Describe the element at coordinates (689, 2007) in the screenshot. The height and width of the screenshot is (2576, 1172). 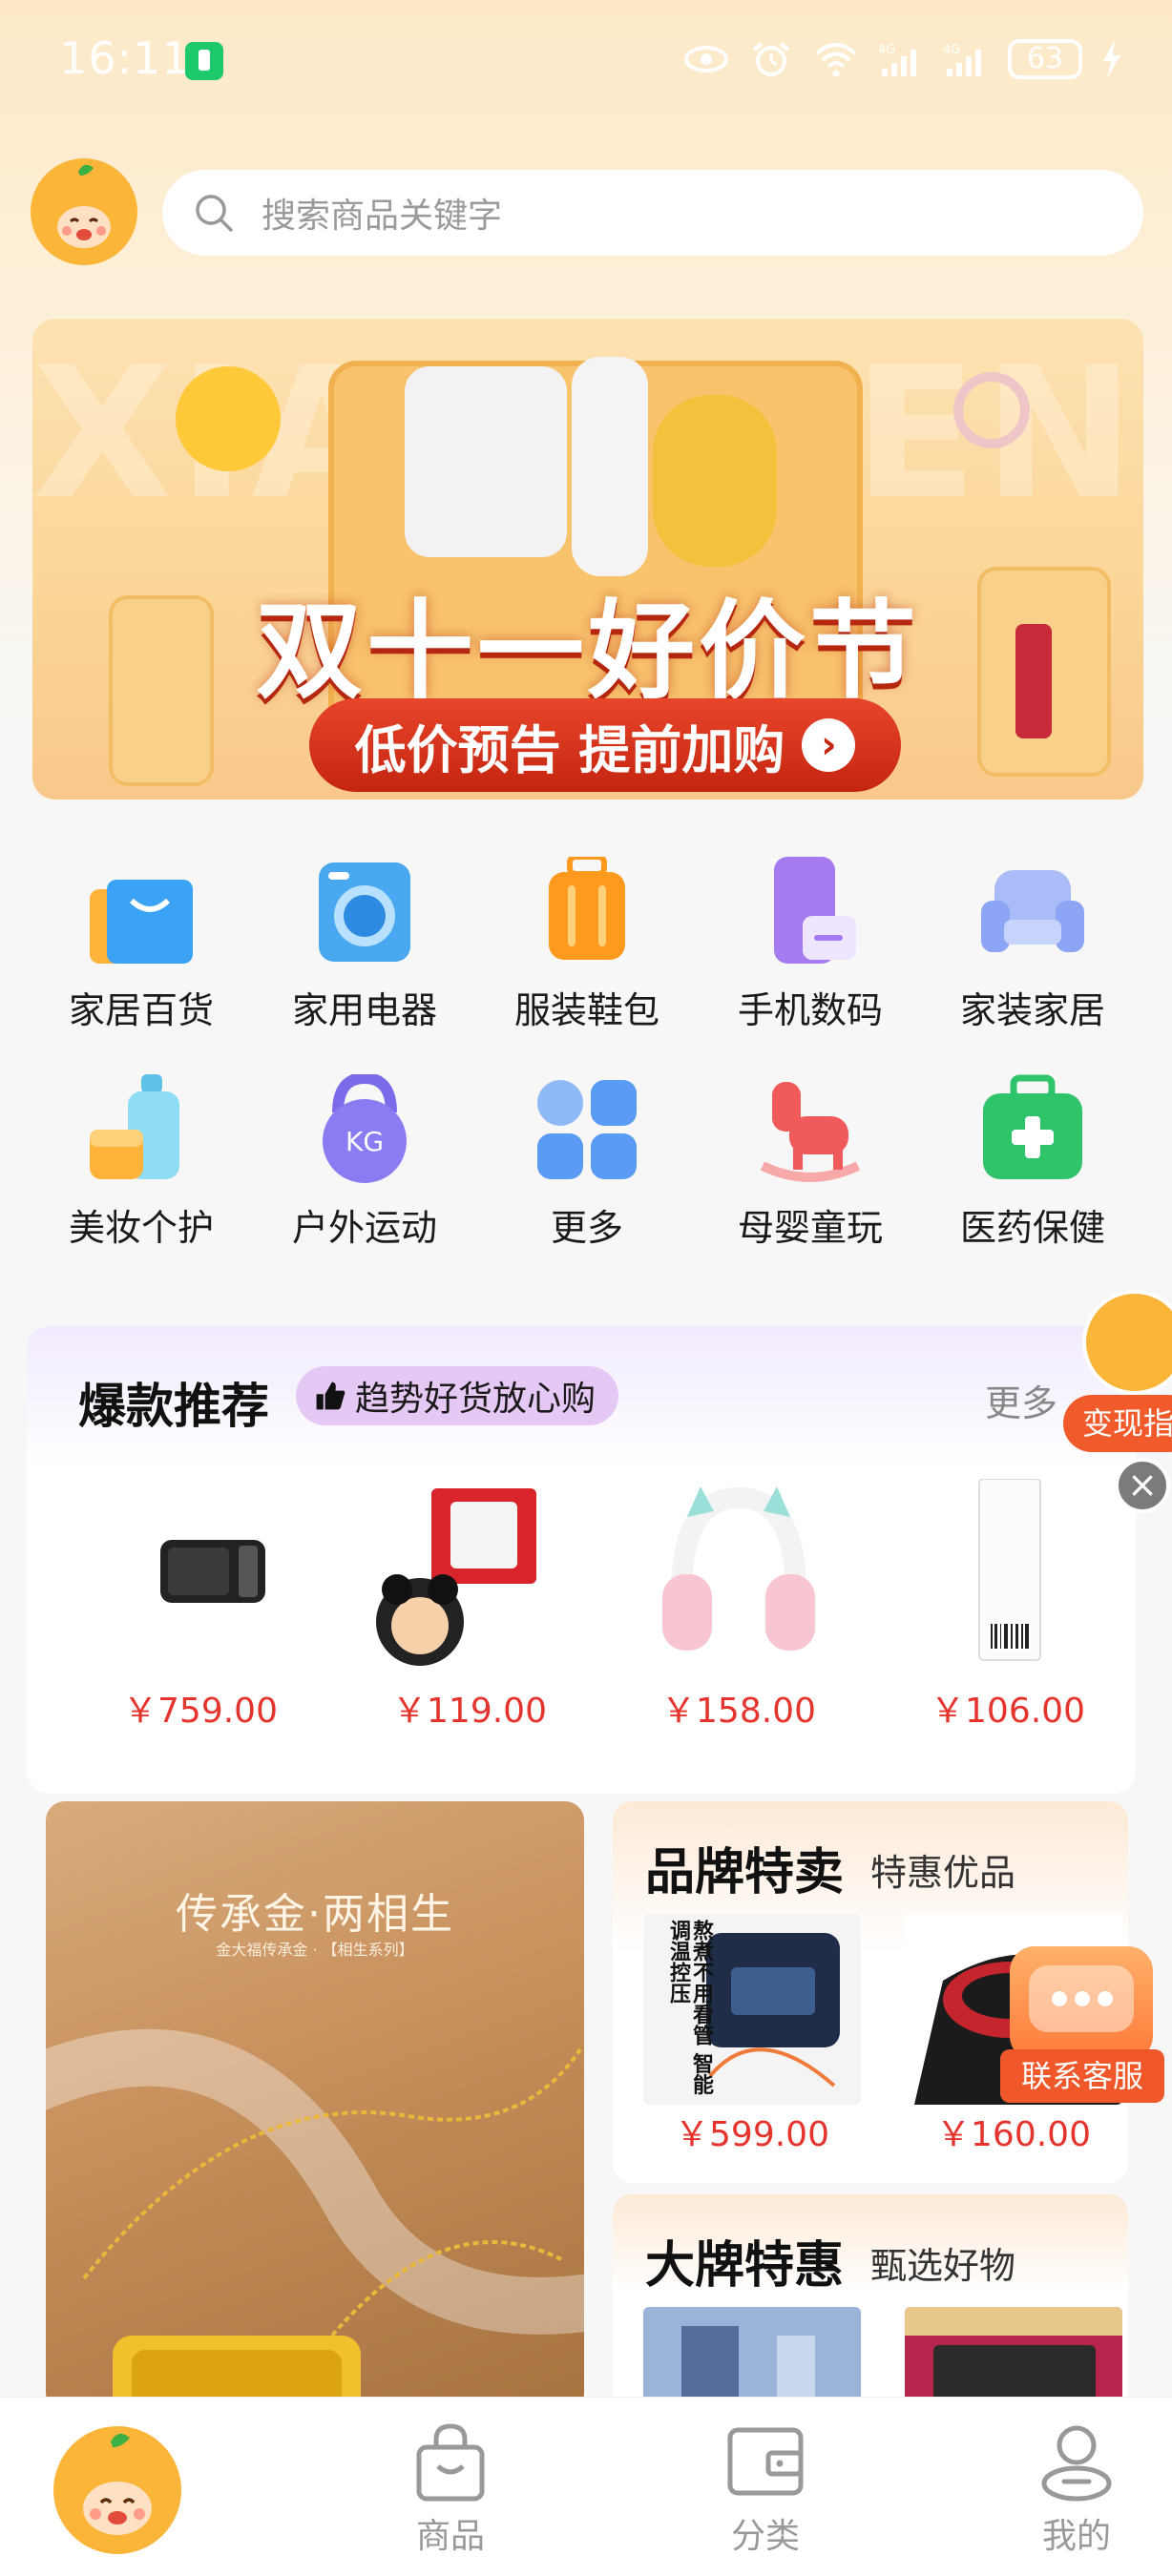
I see `product-overlay-text: 熬煮不用看管 智能调温控压` at that location.